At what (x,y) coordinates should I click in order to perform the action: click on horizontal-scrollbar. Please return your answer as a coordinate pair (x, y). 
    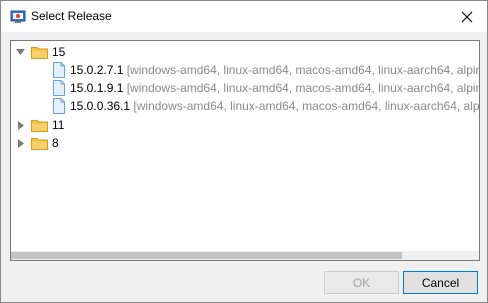
    Looking at the image, I should click on (245, 255).